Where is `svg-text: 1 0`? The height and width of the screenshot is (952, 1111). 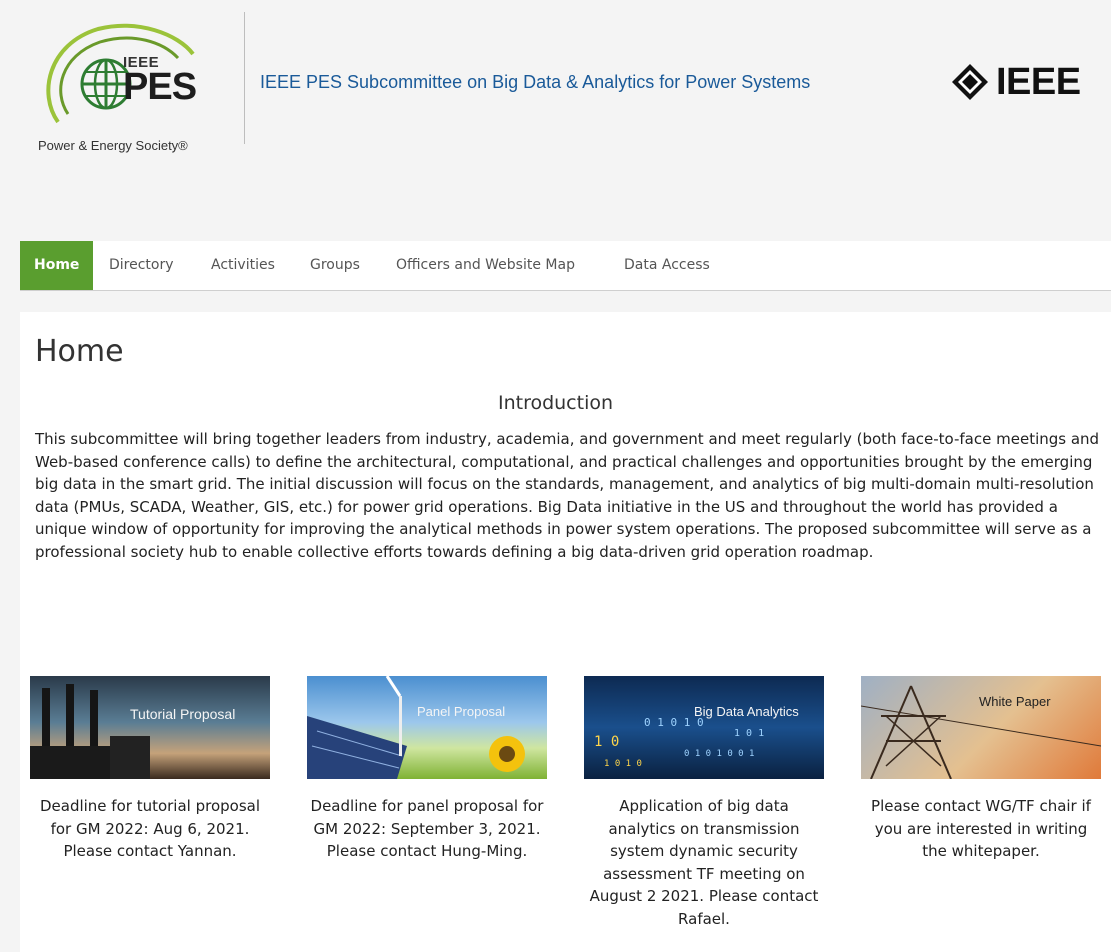 svg-text: 1 0 is located at coordinates (606, 742).